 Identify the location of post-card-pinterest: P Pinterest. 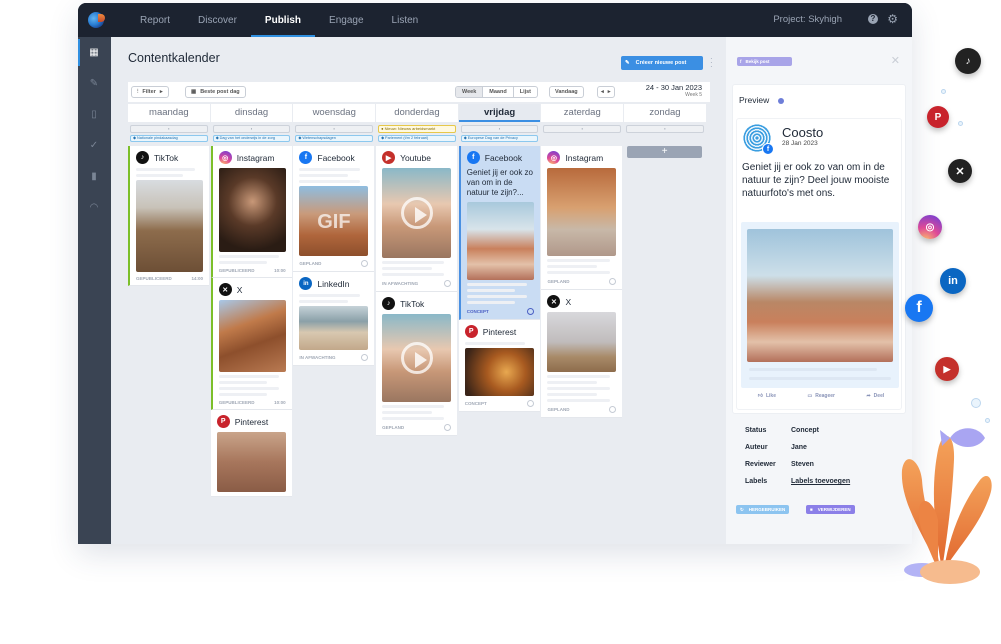
(251, 453).